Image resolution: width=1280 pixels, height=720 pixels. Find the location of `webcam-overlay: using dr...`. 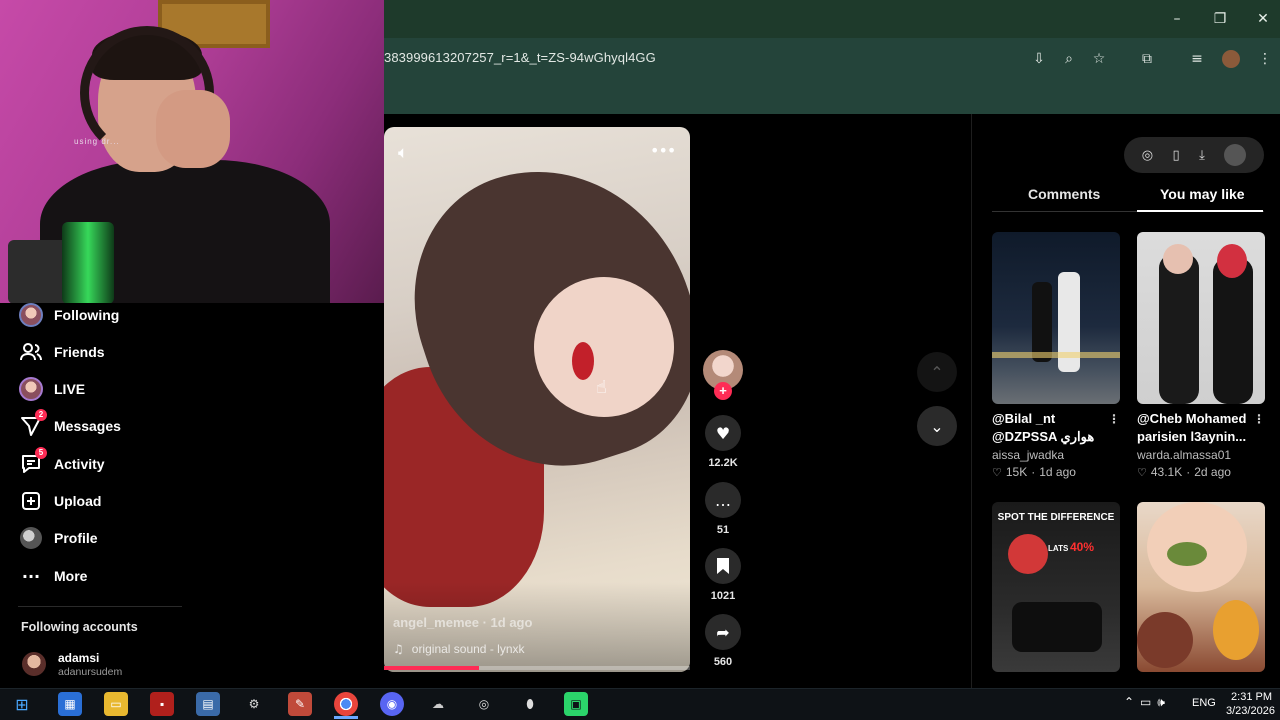

webcam-overlay: using dr... is located at coordinates (192, 151).